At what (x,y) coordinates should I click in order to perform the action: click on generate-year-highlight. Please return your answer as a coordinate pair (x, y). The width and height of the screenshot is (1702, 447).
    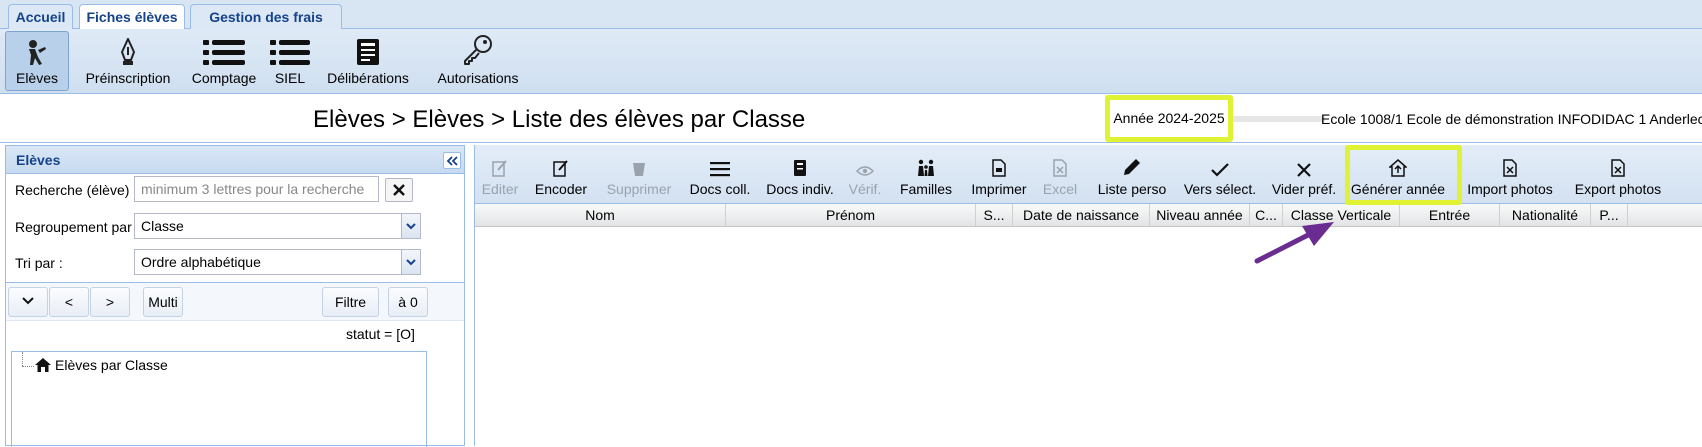
    Looking at the image, I should click on (1403, 175).